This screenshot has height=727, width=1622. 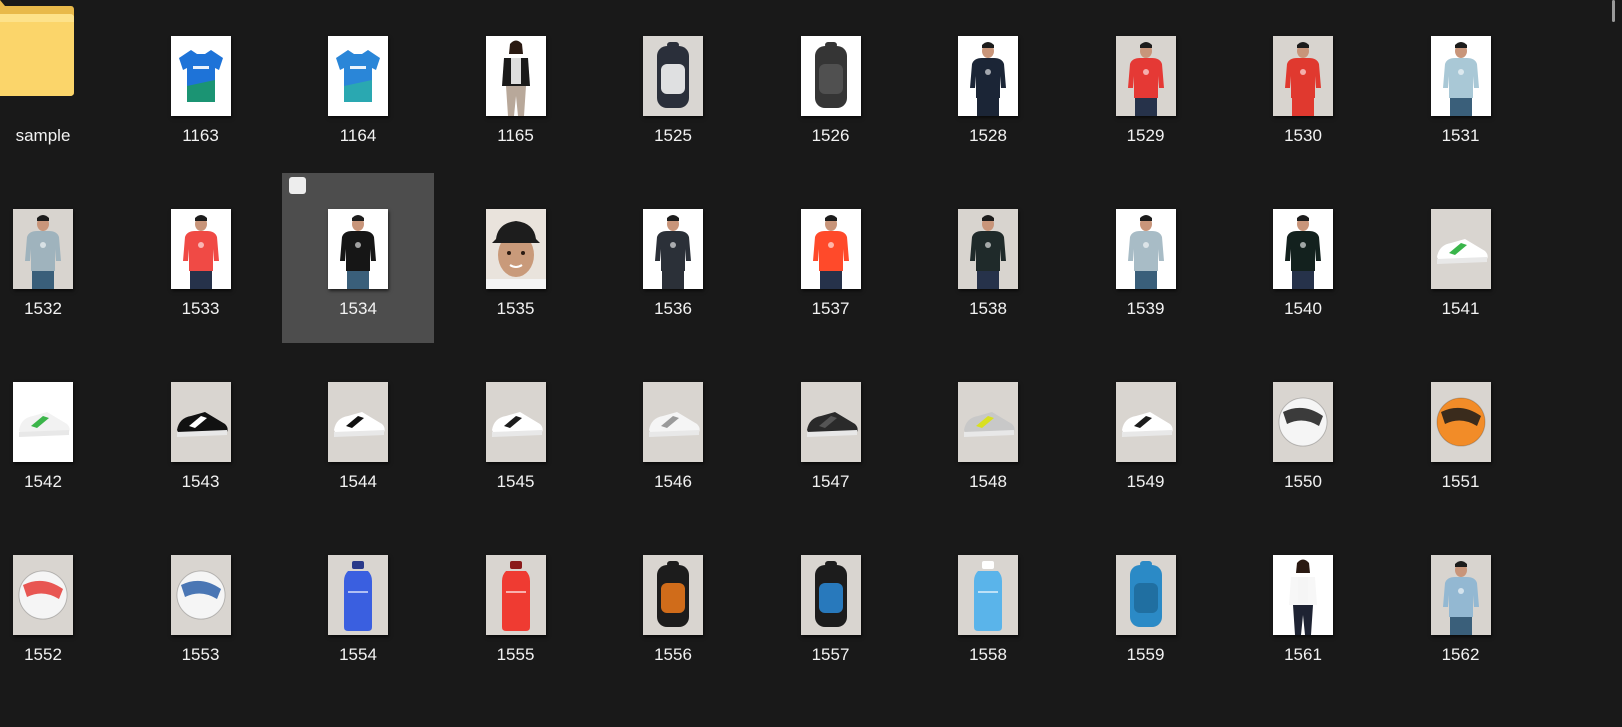 What do you see at coordinates (830, 481) in the screenshot?
I see `file-name: 1547` at bounding box center [830, 481].